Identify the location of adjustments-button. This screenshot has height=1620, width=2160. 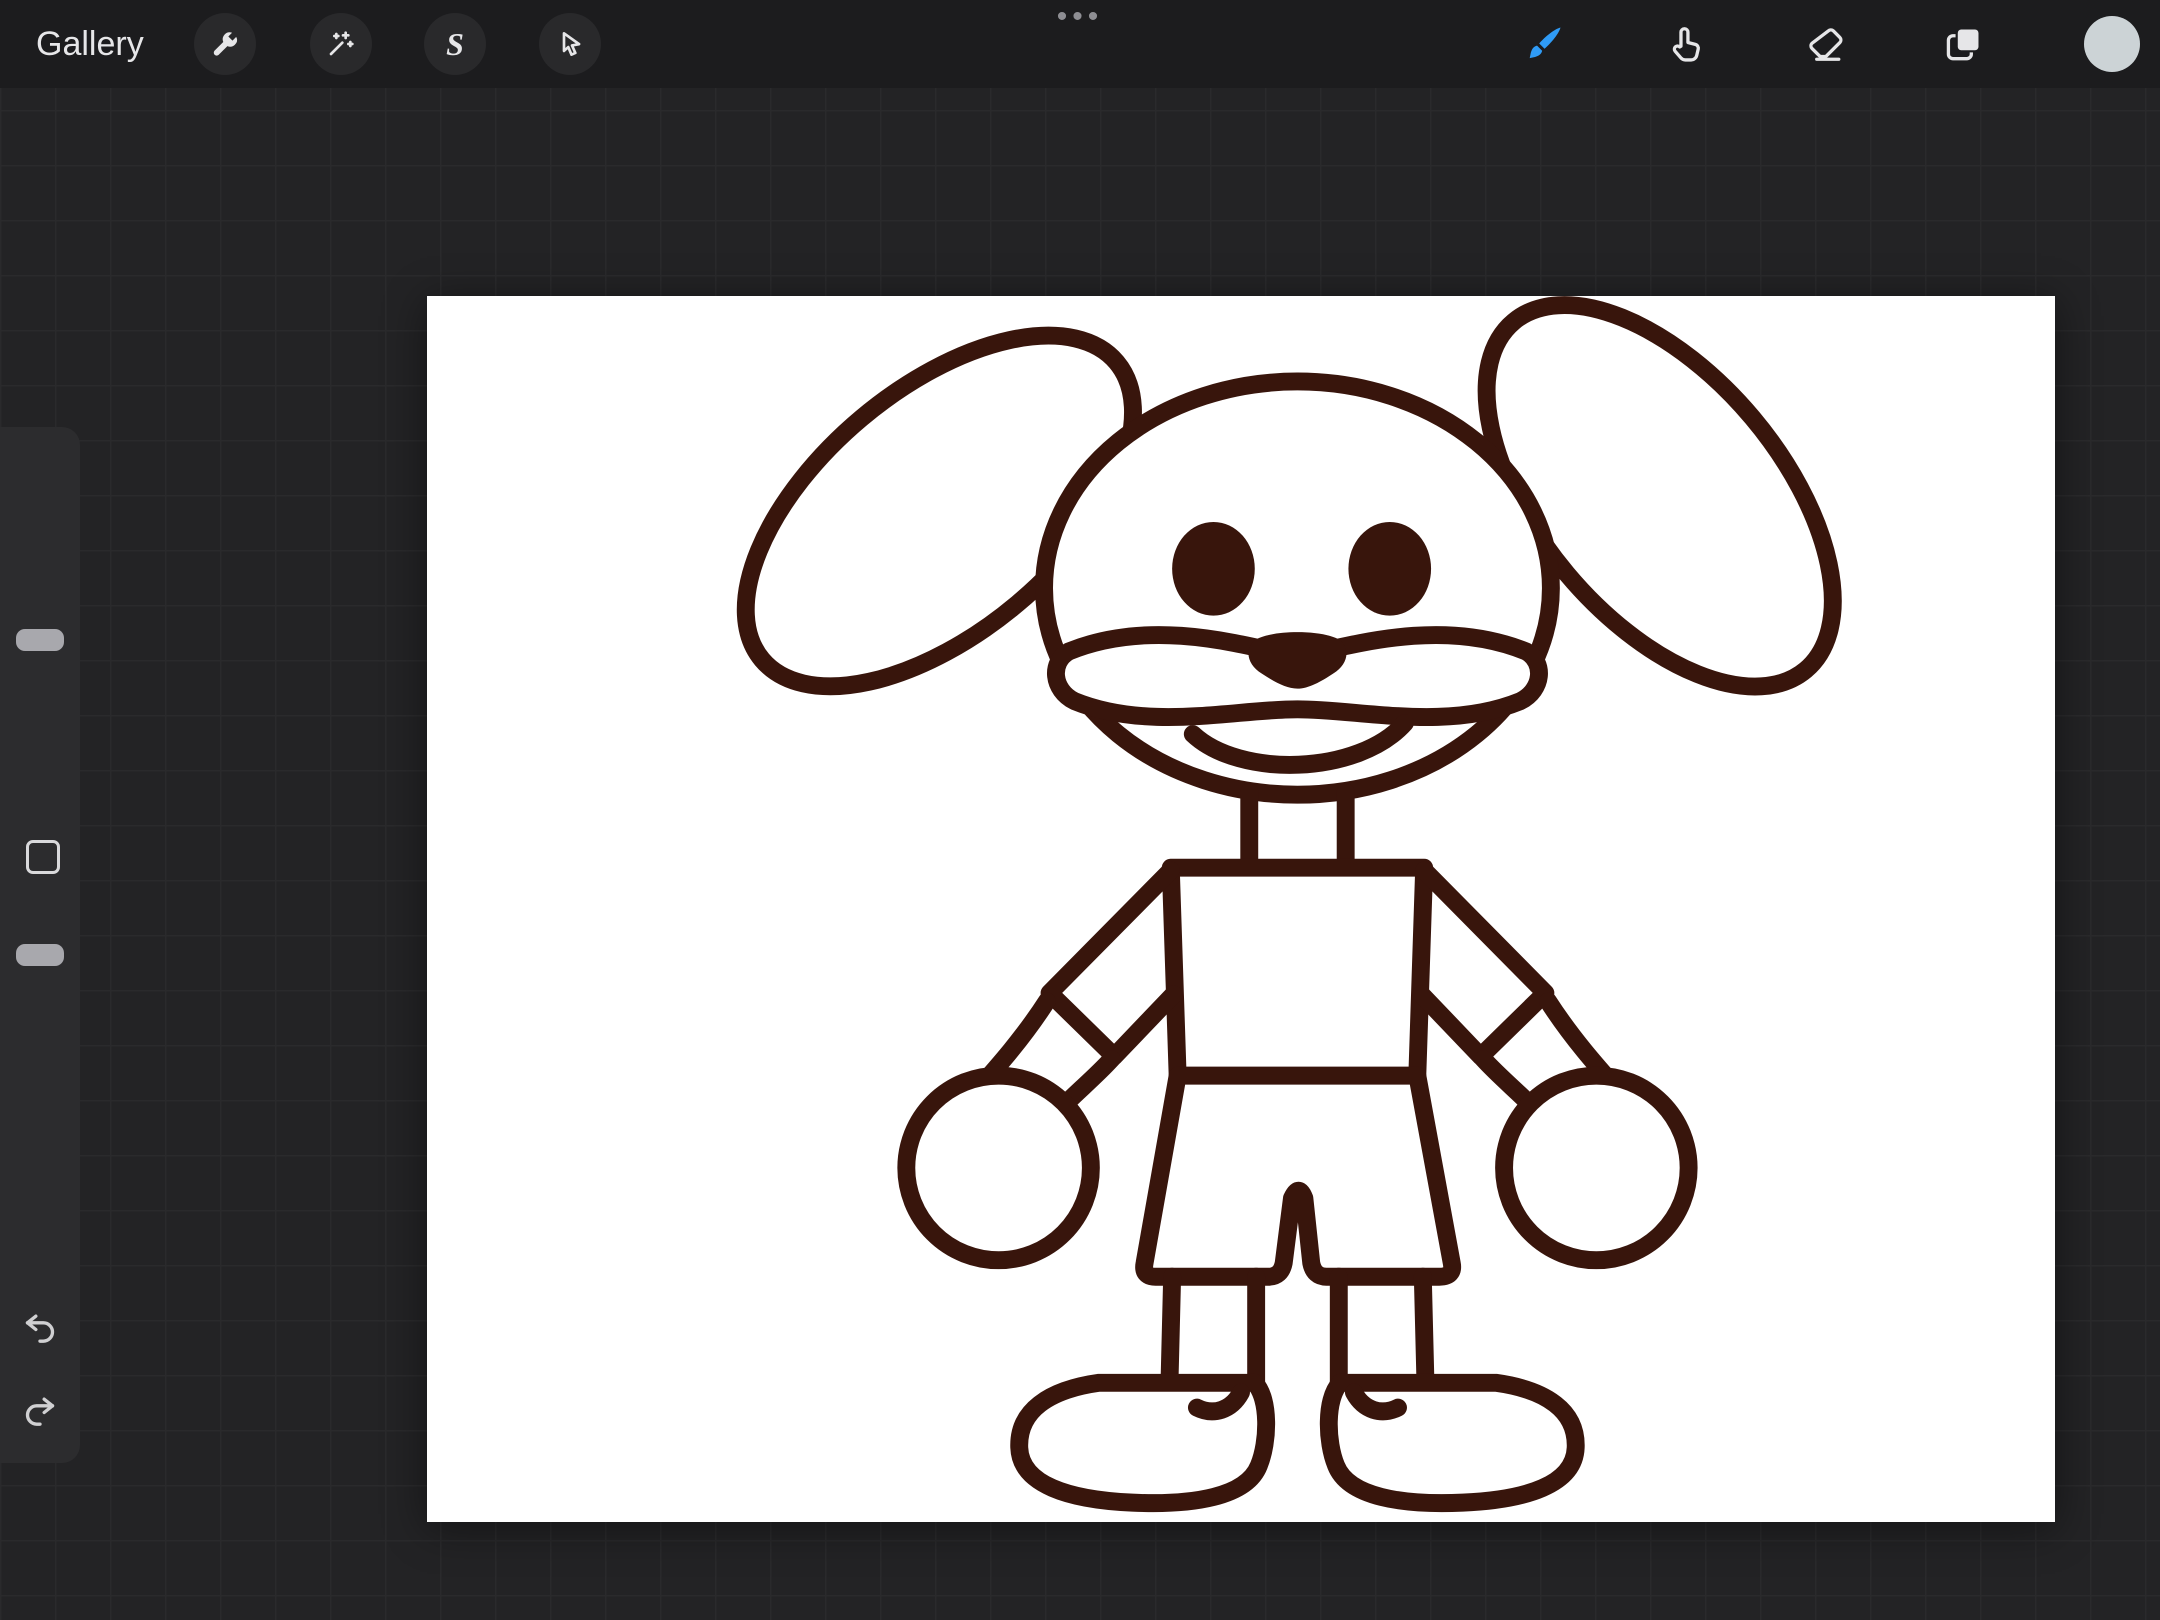
(341, 44).